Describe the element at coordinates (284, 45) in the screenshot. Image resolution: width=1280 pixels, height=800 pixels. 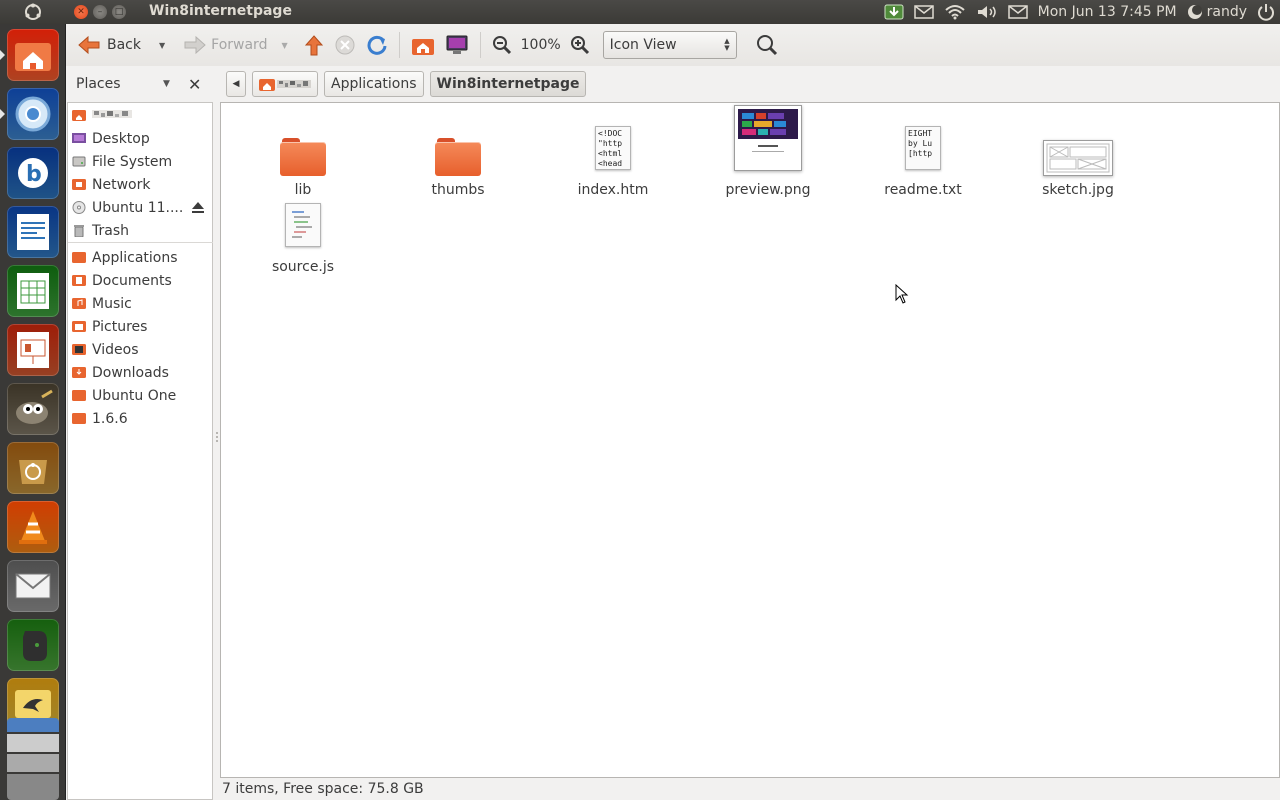
I see `forward-history-dropdown-icon: ▼` at that location.